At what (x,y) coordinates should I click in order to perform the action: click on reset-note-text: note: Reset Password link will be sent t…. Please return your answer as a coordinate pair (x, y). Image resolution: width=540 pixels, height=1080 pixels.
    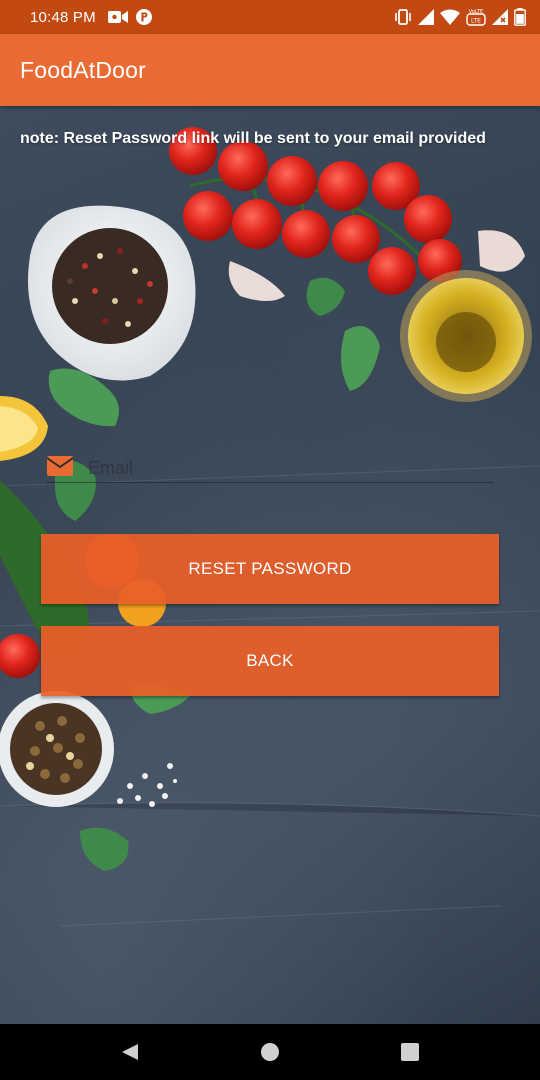
    Looking at the image, I should click on (253, 138).